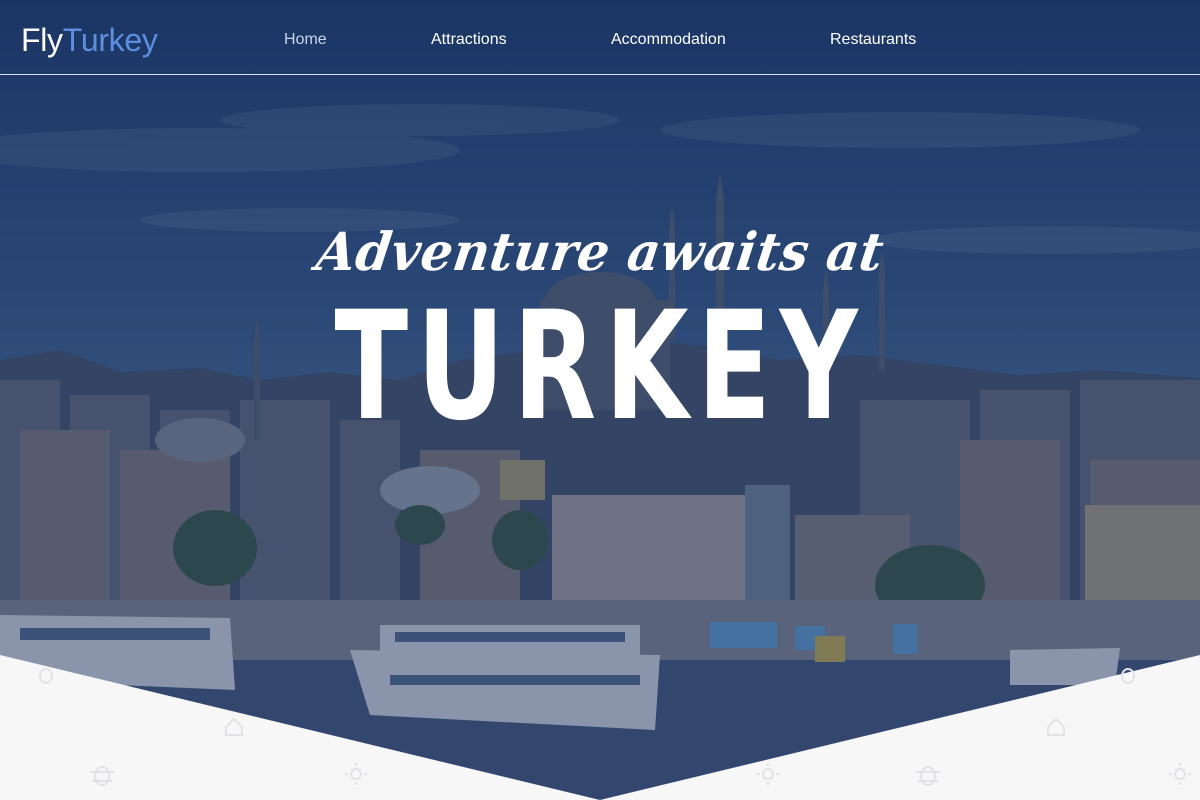  Describe the element at coordinates (42, 40) in the screenshot. I see `logo-text-fly: Fly` at that location.